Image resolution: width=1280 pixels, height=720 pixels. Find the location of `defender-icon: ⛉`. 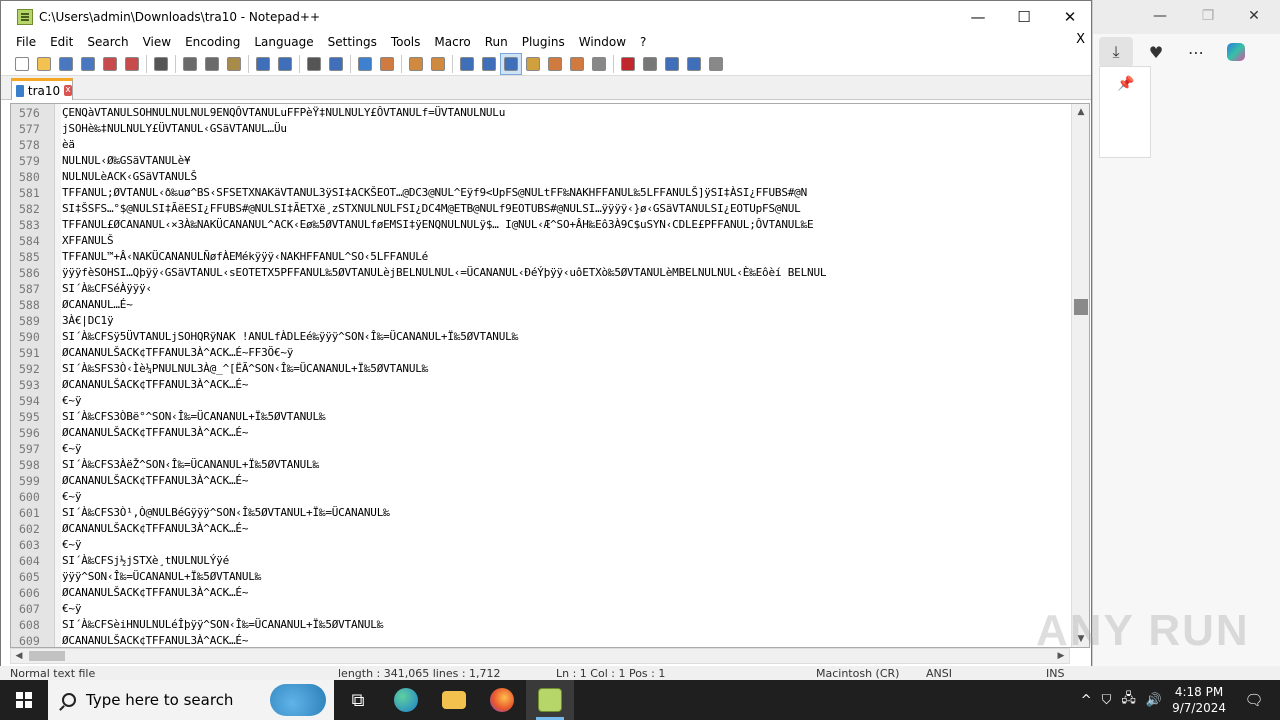

defender-icon: ⛉ is located at coordinates (1107, 700).